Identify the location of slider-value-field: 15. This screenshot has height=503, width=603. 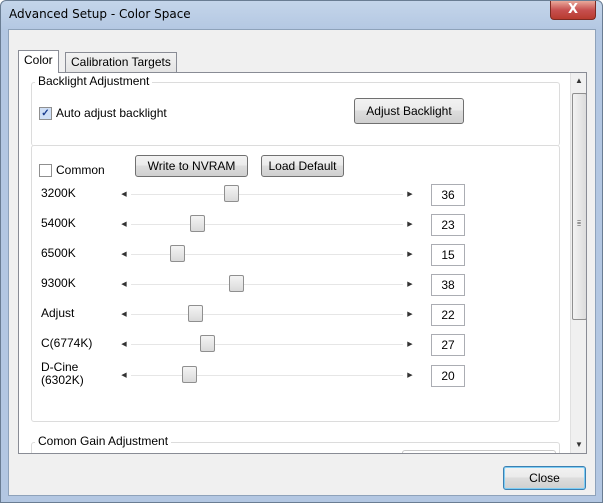
(448, 255).